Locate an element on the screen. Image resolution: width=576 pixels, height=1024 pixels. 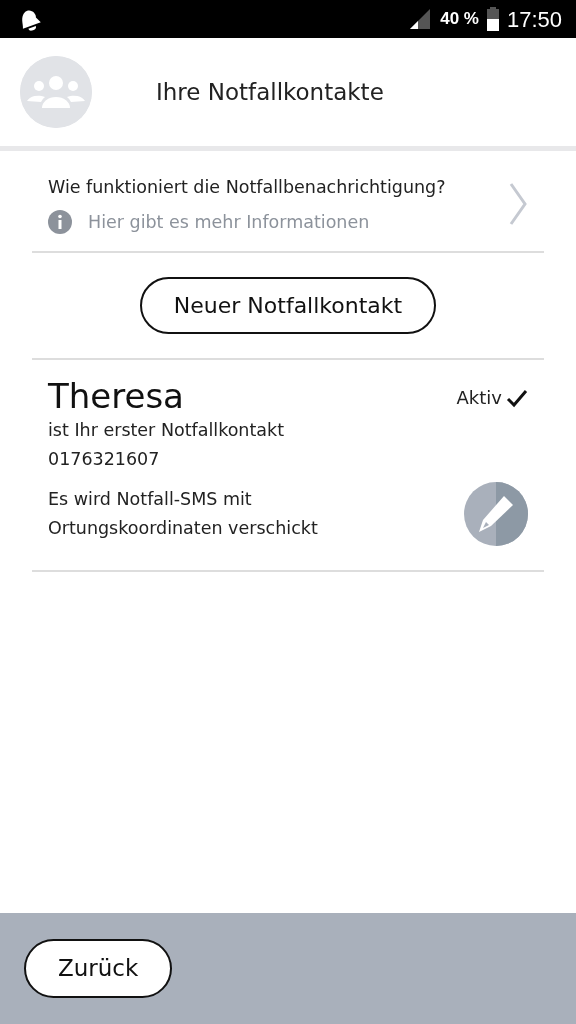
contact-phone: 0176321607 is located at coordinates (104, 460).